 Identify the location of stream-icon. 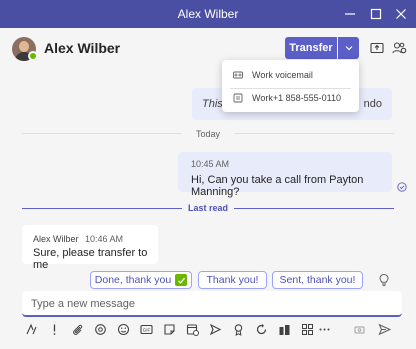
(215, 329).